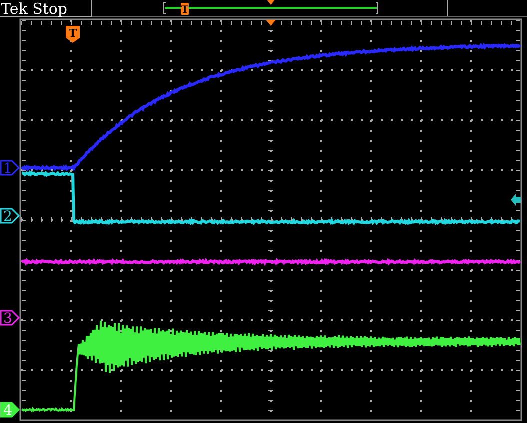 The height and width of the screenshot is (423, 527). I want to click on trigger-marker: T, so click(73, 34).